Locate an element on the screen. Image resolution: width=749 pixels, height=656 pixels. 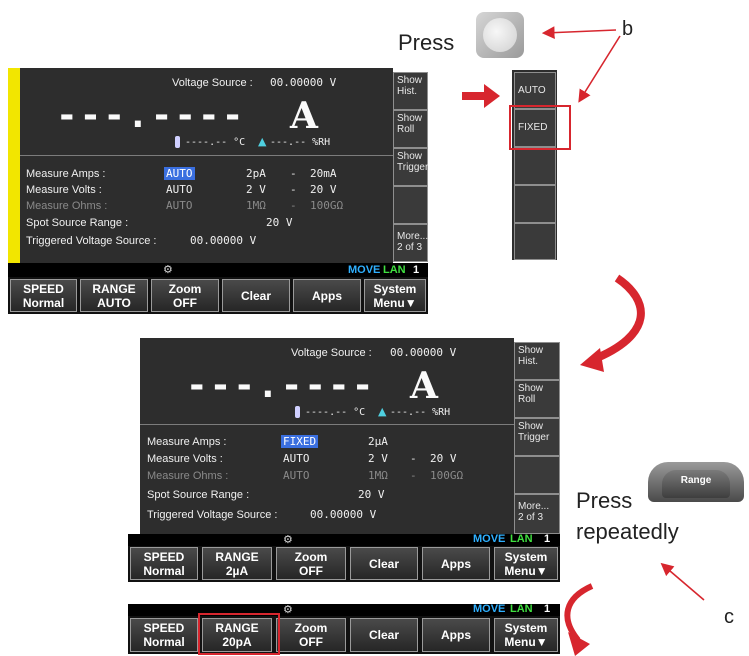
measure-amps-mode: AUTO is located at coordinates (179, 173).